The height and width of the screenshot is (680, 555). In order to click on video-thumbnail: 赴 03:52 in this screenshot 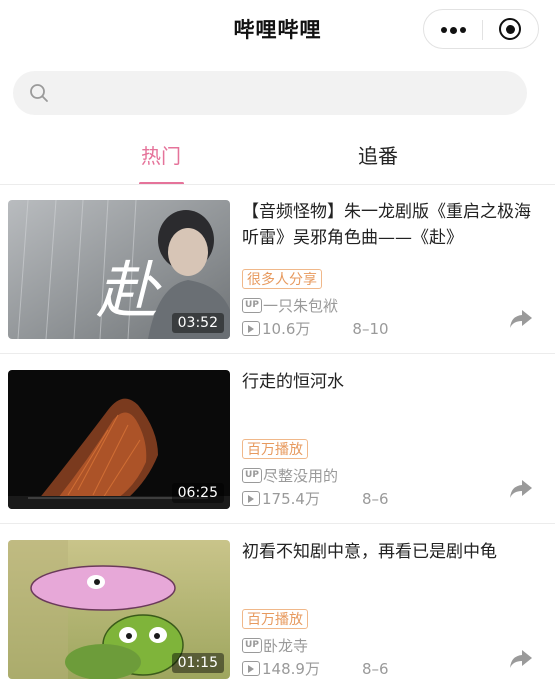, I will do `click(119, 269)`.